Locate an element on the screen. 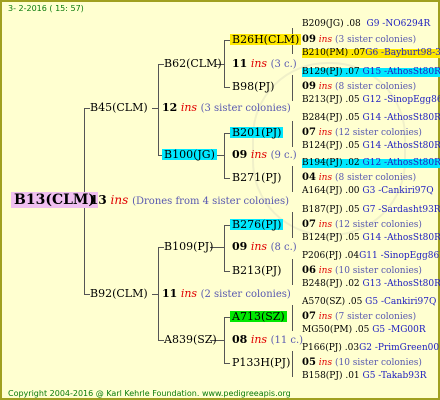 This screenshot has height=400, width=440. gen4-row-a-2: B284(PJ) .05 G14 -AthosSt80R is located at coordinates (371, 118).